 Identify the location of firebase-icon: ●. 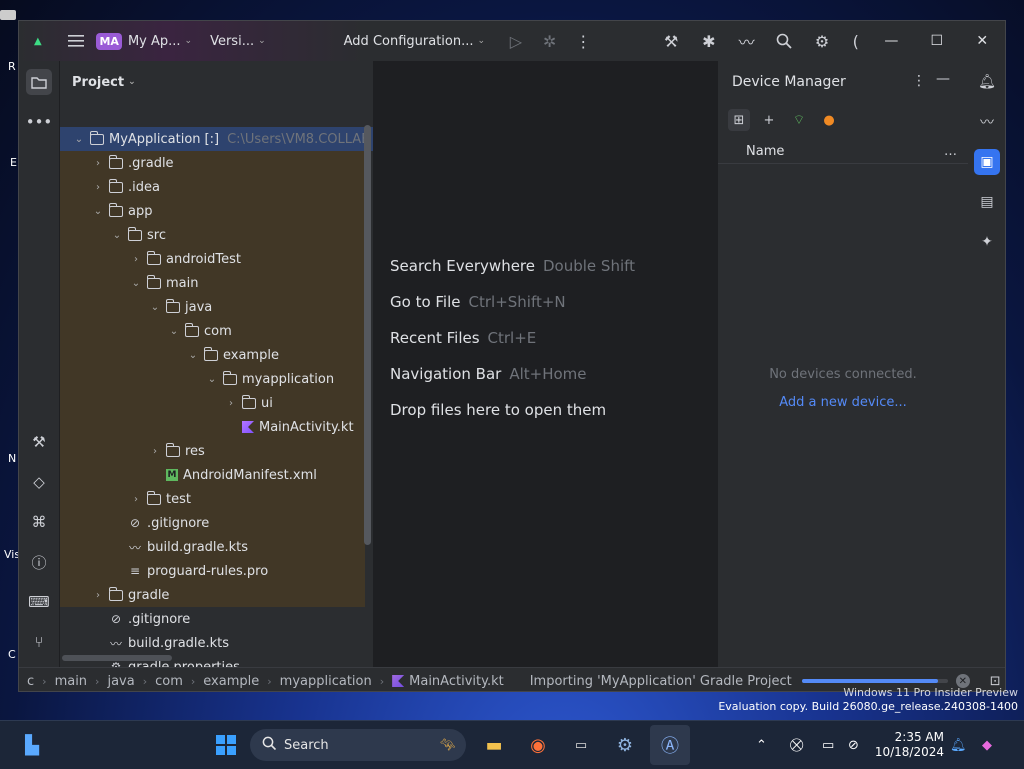
(829, 120).